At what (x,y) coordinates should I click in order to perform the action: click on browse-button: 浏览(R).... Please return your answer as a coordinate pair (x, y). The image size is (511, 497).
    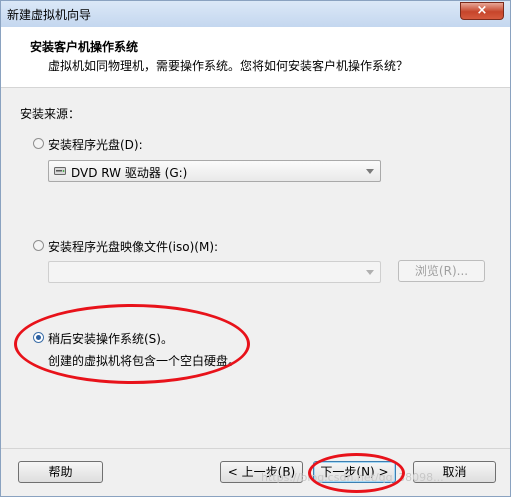
    Looking at the image, I should click on (441, 271).